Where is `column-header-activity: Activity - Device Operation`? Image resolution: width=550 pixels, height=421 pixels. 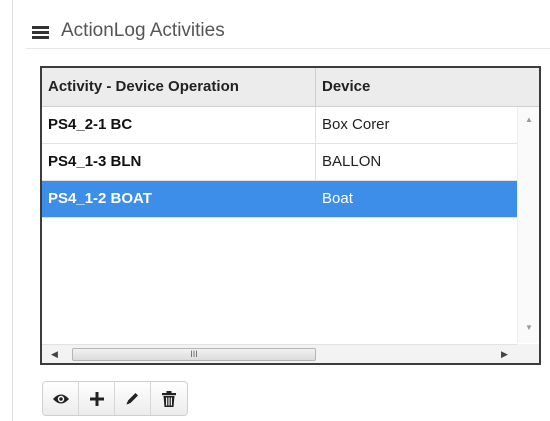 column-header-activity: Activity - Device Operation is located at coordinates (179, 87).